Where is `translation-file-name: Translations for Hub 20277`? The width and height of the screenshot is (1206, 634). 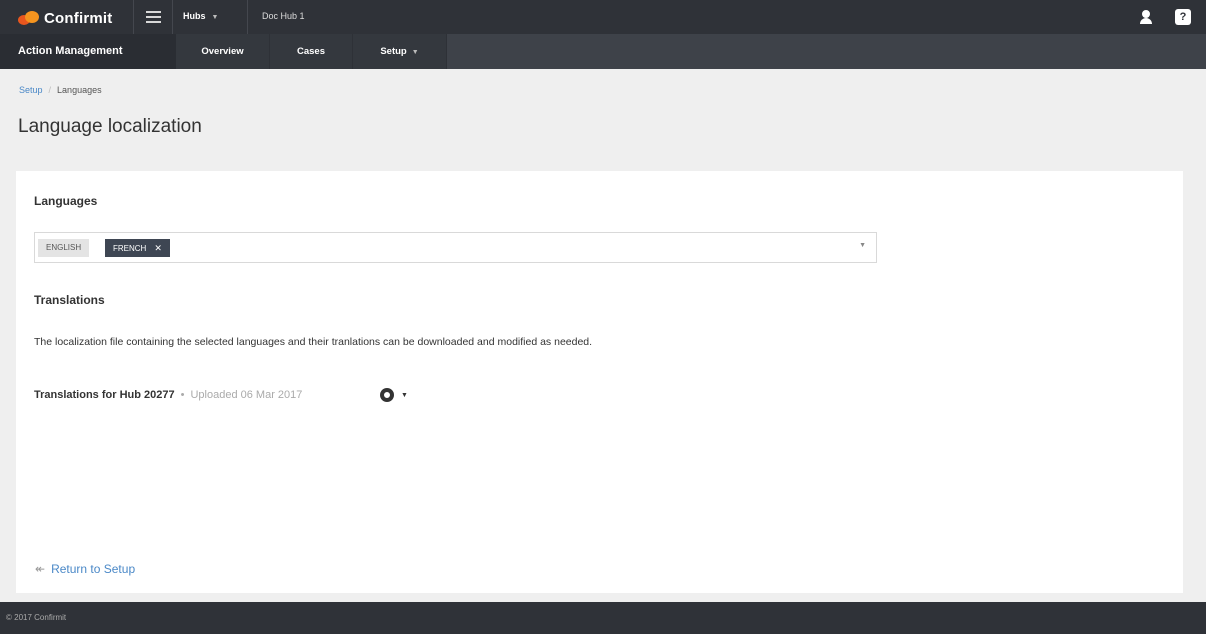
translation-file-name: Translations for Hub 20277 is located at coordinates (104, 395).